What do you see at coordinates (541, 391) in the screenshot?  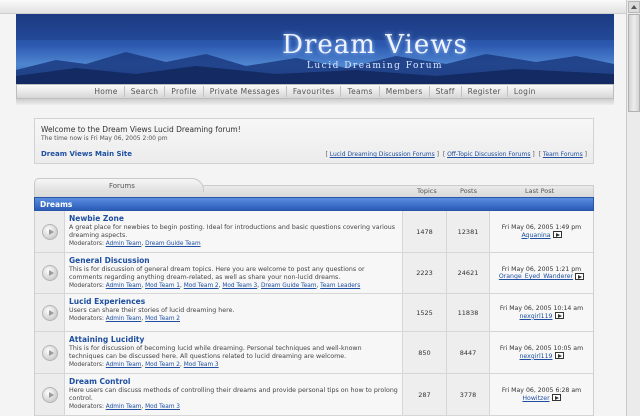 I see `last-post-date: Fri May 06, 2005 6:28 am` at bounding box center [541, 391].